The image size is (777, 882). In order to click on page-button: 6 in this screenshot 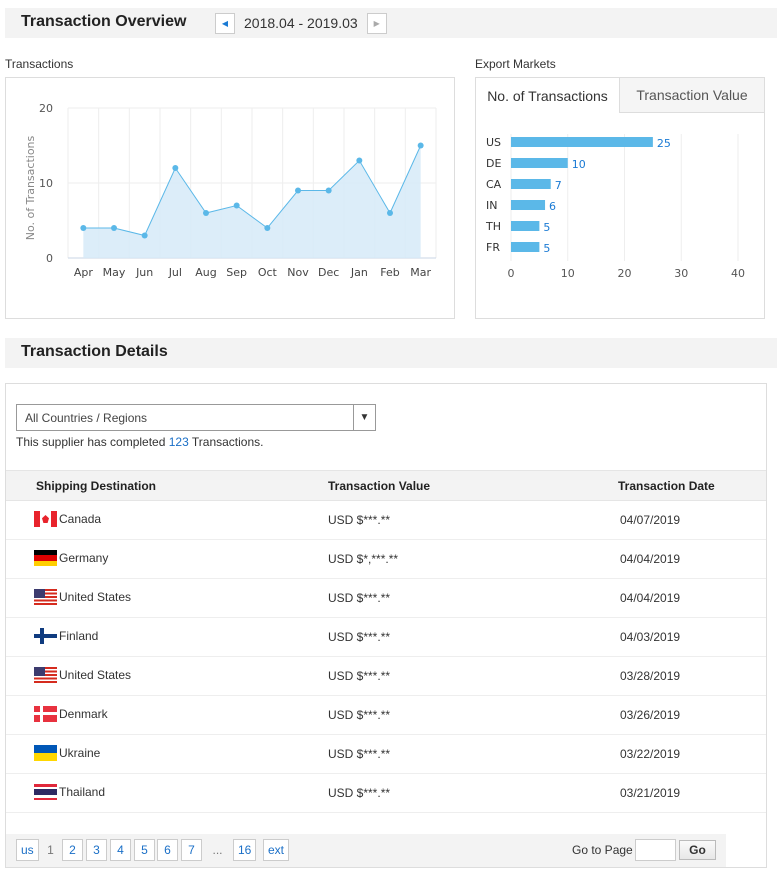, I will do `click(167, 850)`.